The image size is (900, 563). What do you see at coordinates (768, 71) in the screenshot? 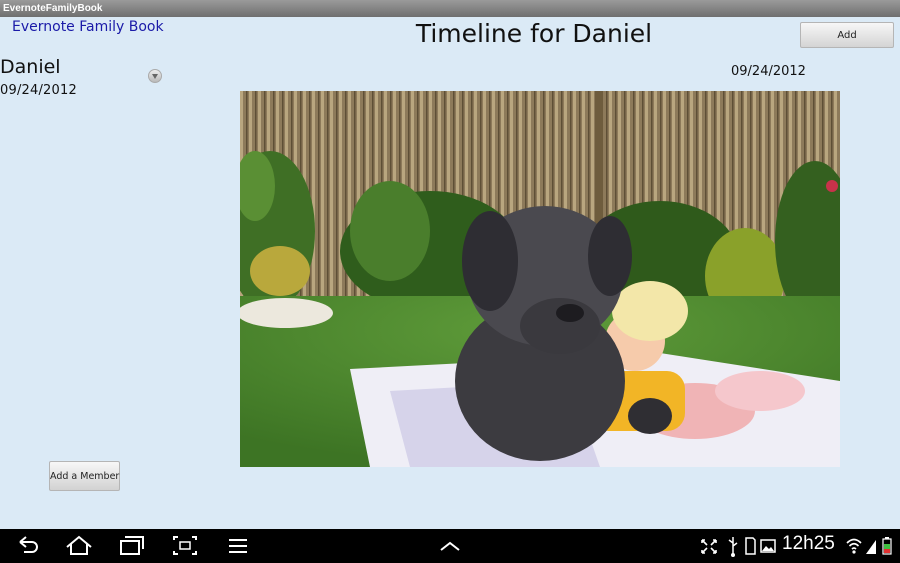
I see `timeline-entry-date: 09/24/2012` at bounding box center [768, 71].